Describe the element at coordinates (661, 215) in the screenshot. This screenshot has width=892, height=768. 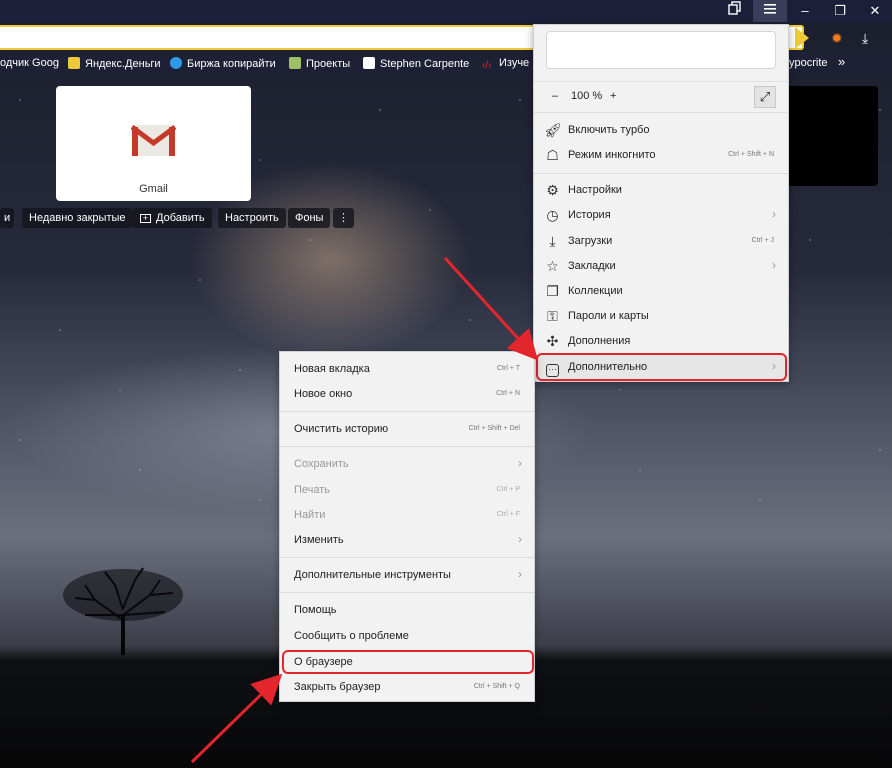
I see `menu-item-history: ◷ История ›` at that location.